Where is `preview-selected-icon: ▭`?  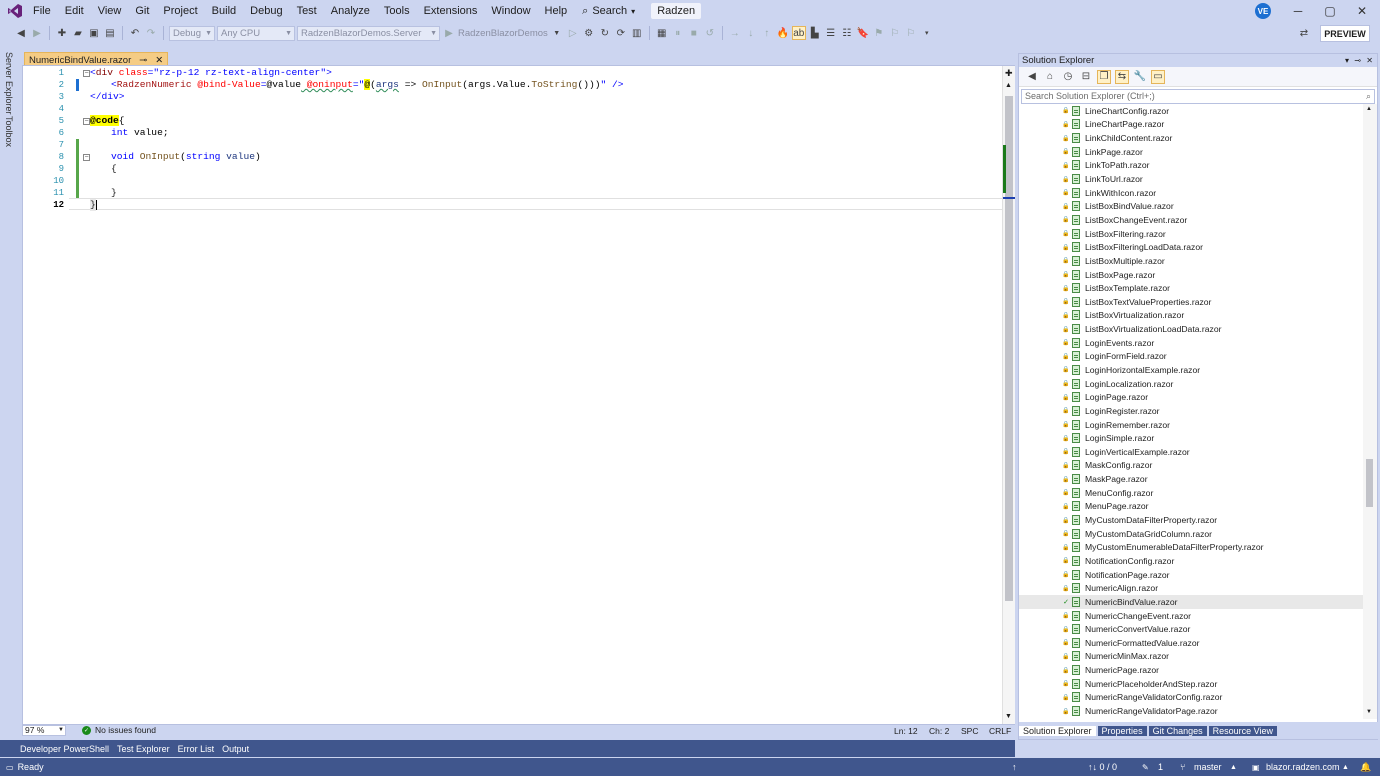 preview-selected-icon: ▭ is located at coordinates (1158, 76).